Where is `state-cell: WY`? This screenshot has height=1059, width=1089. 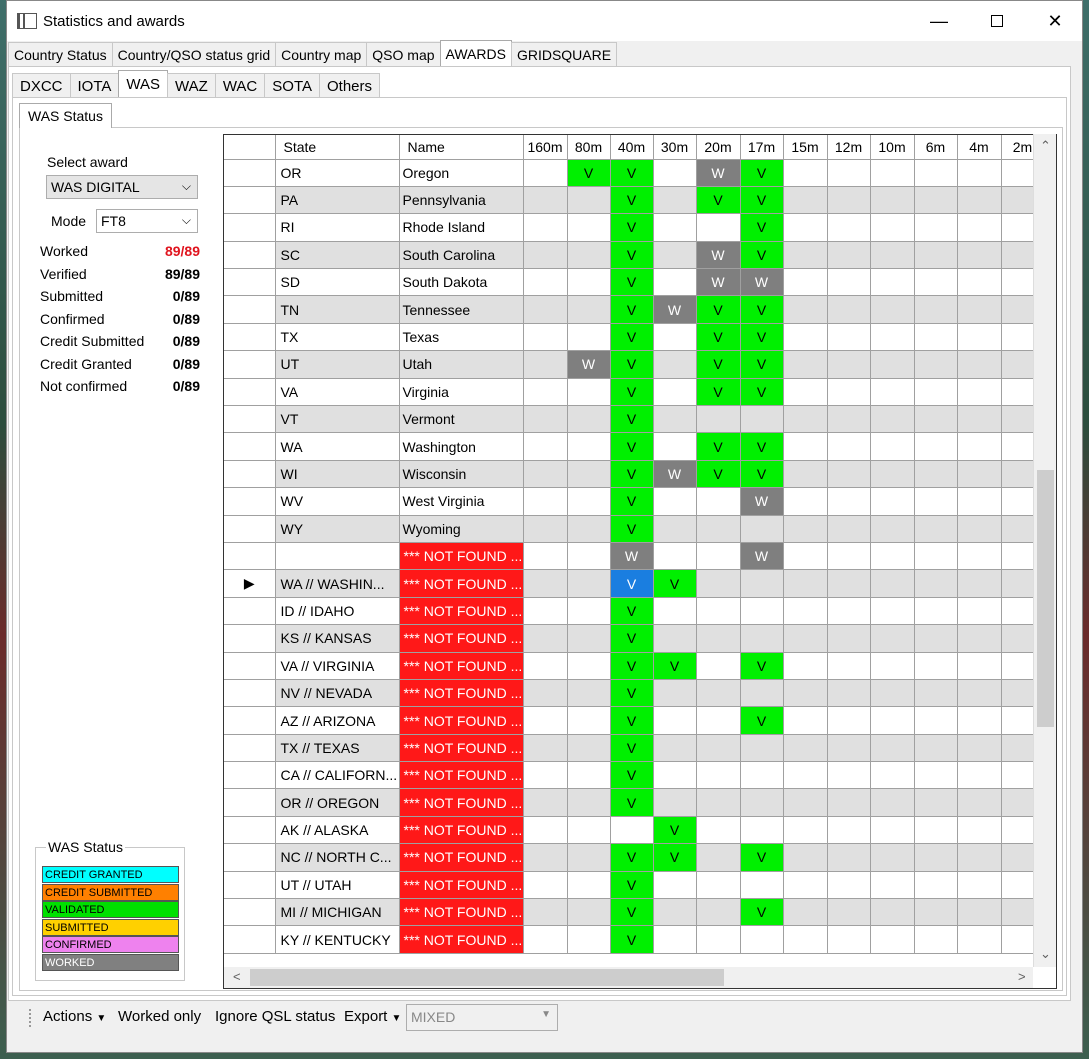
state-cell: WY is located at coordinates (337, 529).